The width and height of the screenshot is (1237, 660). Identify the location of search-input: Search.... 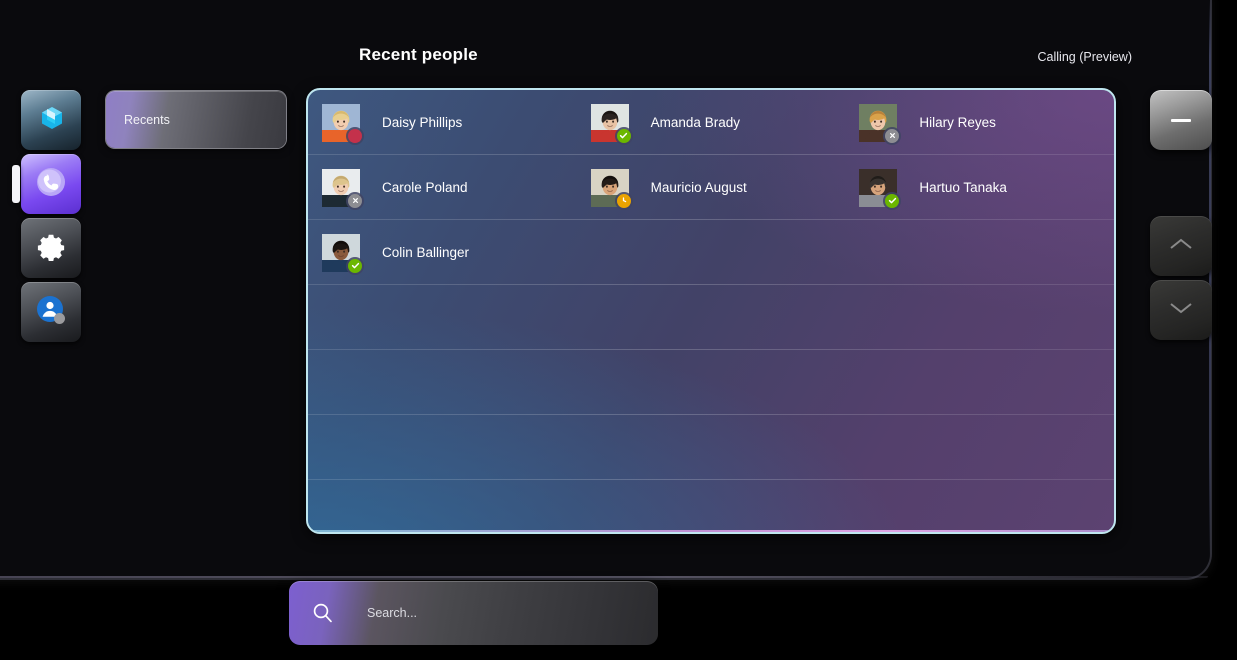
(392, 613).